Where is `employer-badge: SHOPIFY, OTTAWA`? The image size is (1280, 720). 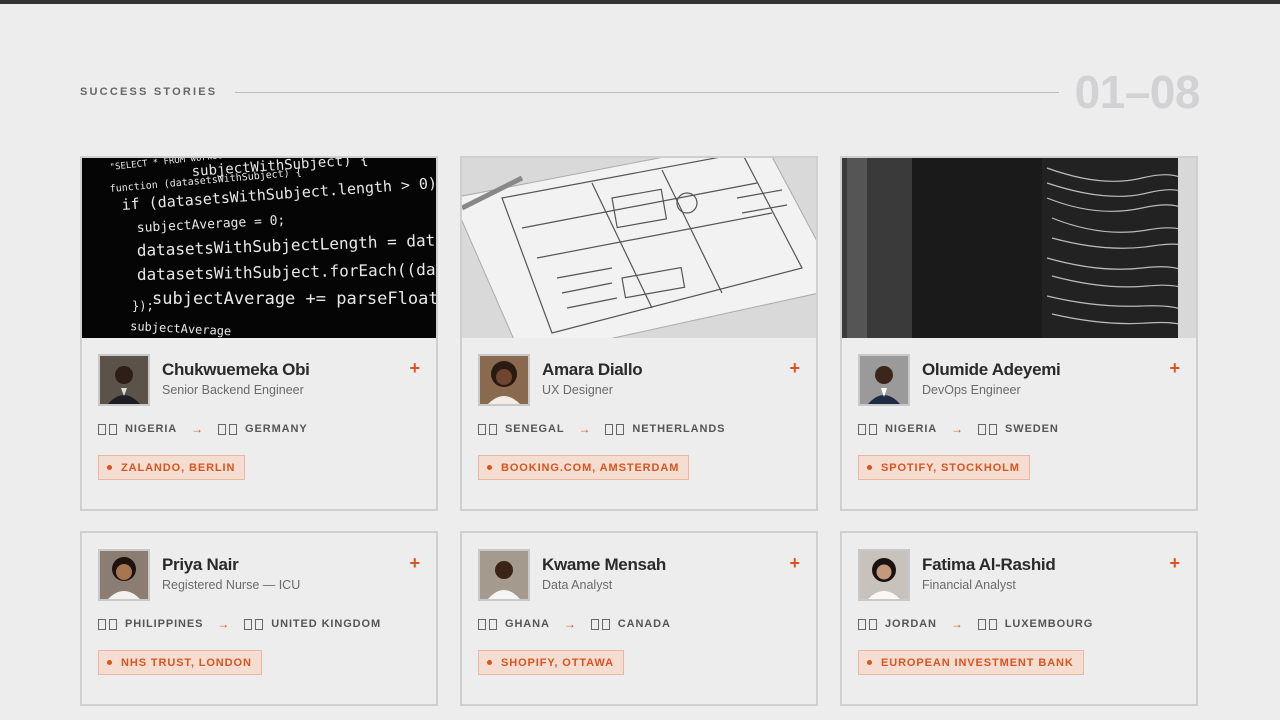 employer-badge: SHOPIFY, OTTAWA is located at coordinates (551, 662).